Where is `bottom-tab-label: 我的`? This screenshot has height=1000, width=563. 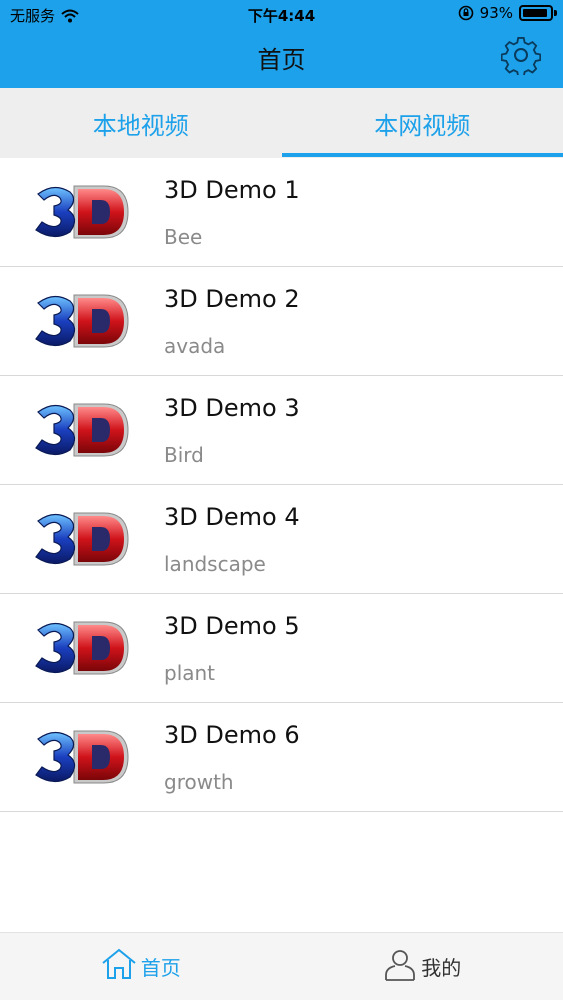 bottom-tab-label: 我的 is located at coordinates (441, 968).